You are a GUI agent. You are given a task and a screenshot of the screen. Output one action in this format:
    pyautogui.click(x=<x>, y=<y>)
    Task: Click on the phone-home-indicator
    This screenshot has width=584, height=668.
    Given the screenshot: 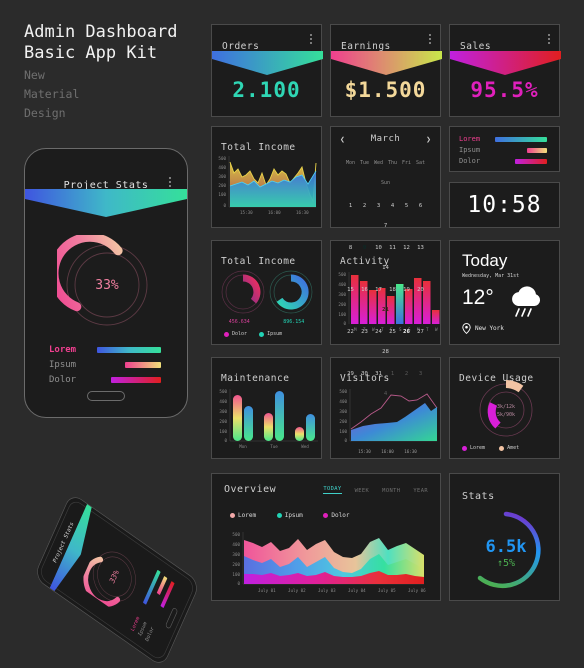 What is the action you would take?
    pyautogui.click(x=106, y=396)
    